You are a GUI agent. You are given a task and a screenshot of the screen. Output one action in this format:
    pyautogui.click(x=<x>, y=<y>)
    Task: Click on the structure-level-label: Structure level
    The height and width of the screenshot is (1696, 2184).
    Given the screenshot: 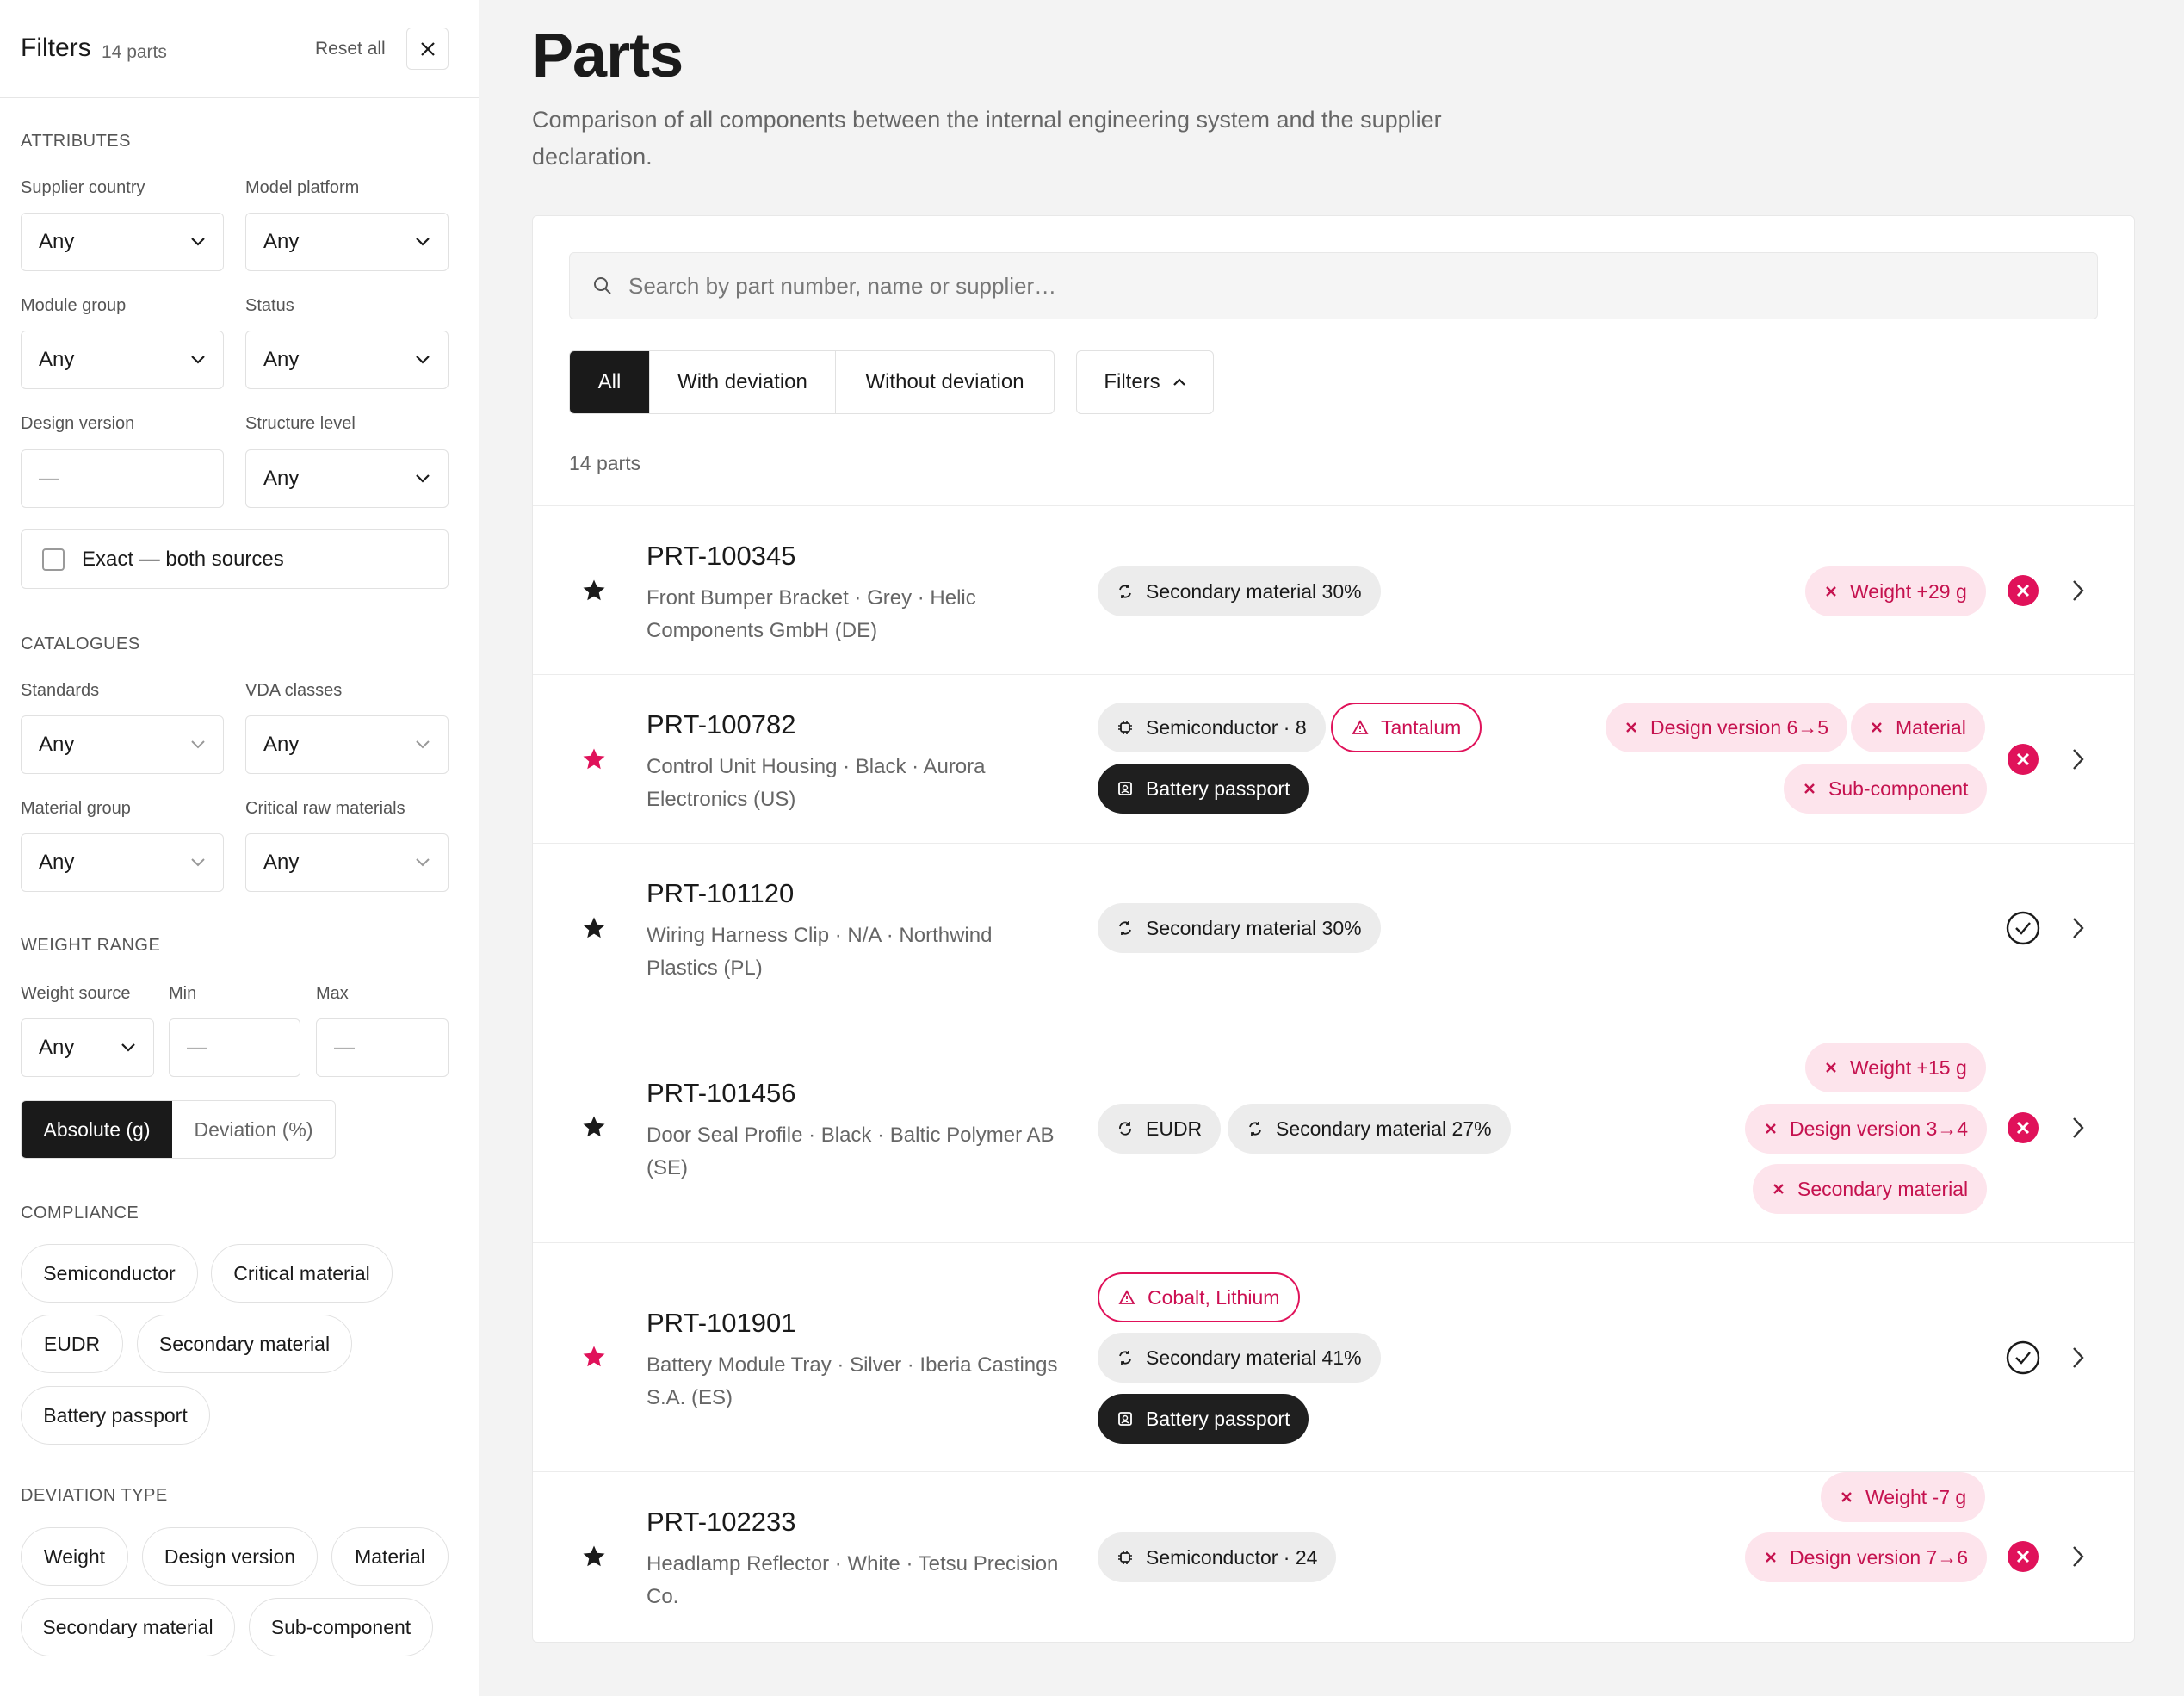 What is the action you would take?
    pyautogui.click(x=300, y=423)
    